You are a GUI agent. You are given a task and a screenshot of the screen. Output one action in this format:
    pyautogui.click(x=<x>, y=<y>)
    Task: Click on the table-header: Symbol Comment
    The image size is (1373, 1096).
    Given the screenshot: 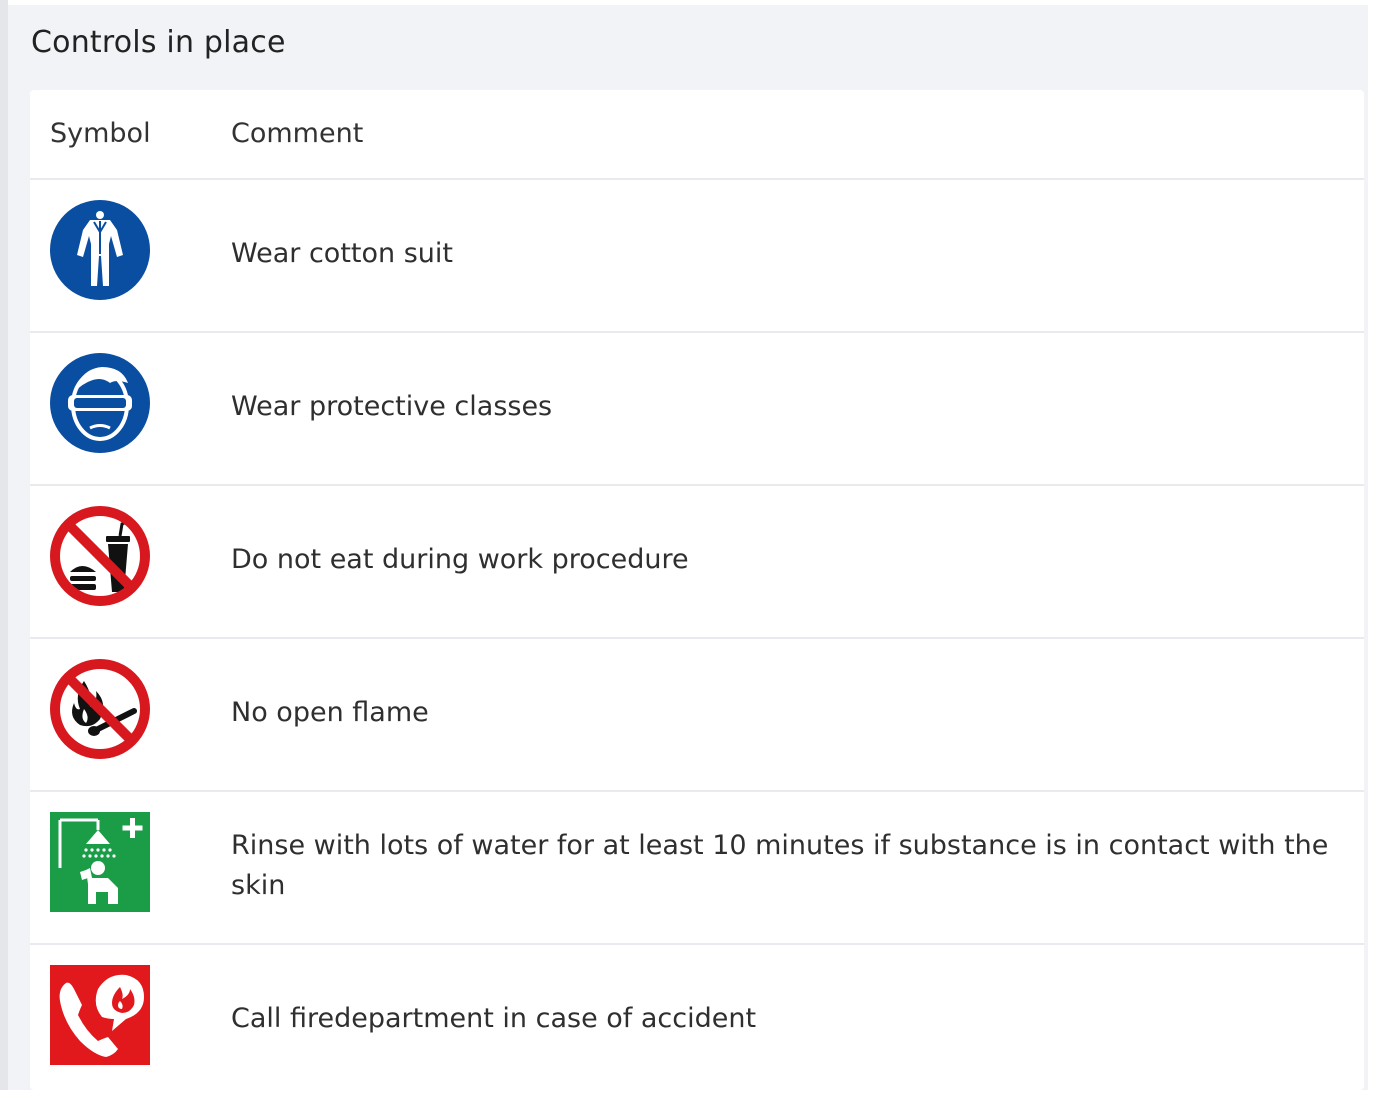 What is the action you would take?
    pyautogui.click(x=697, y=135)
    